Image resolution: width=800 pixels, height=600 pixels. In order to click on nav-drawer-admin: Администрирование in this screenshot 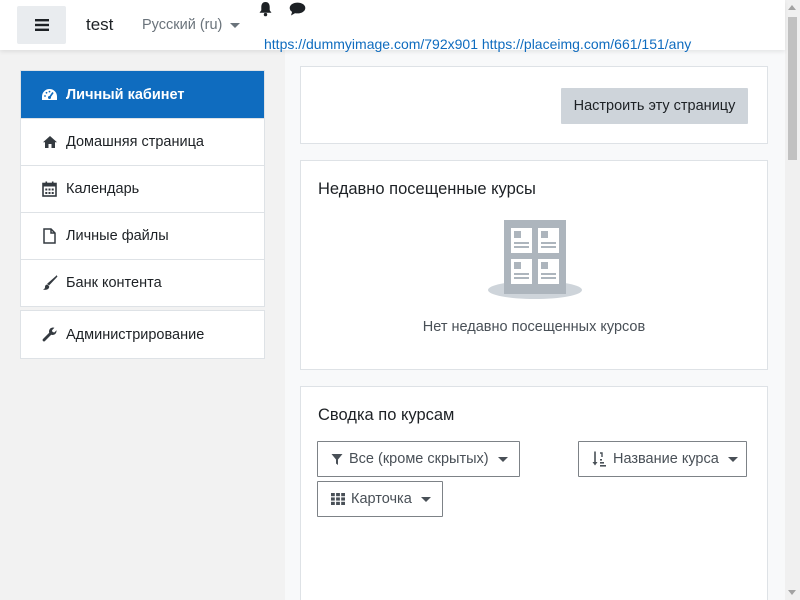, I will do `click(142, 334)`.